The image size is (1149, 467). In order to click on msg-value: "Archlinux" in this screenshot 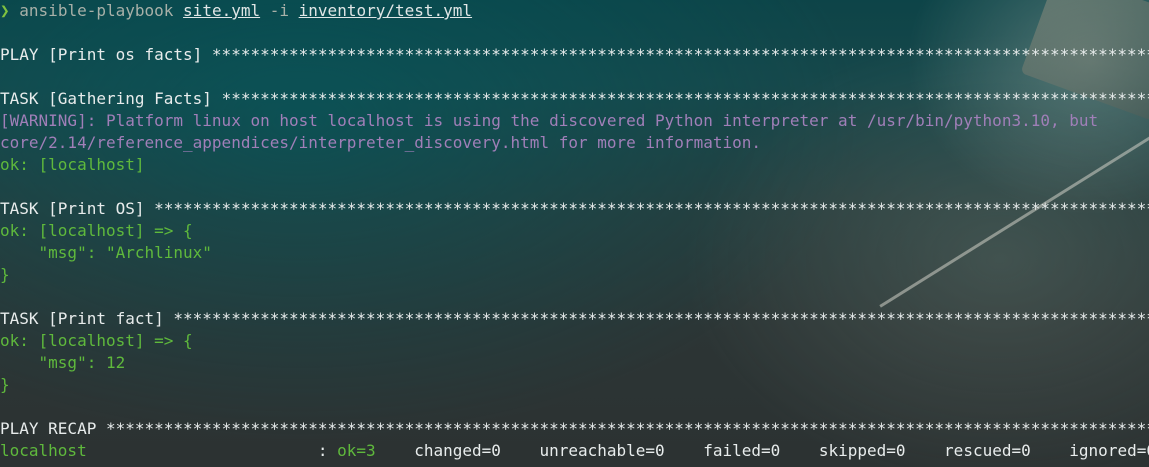, I will do `click(158, 252)`.